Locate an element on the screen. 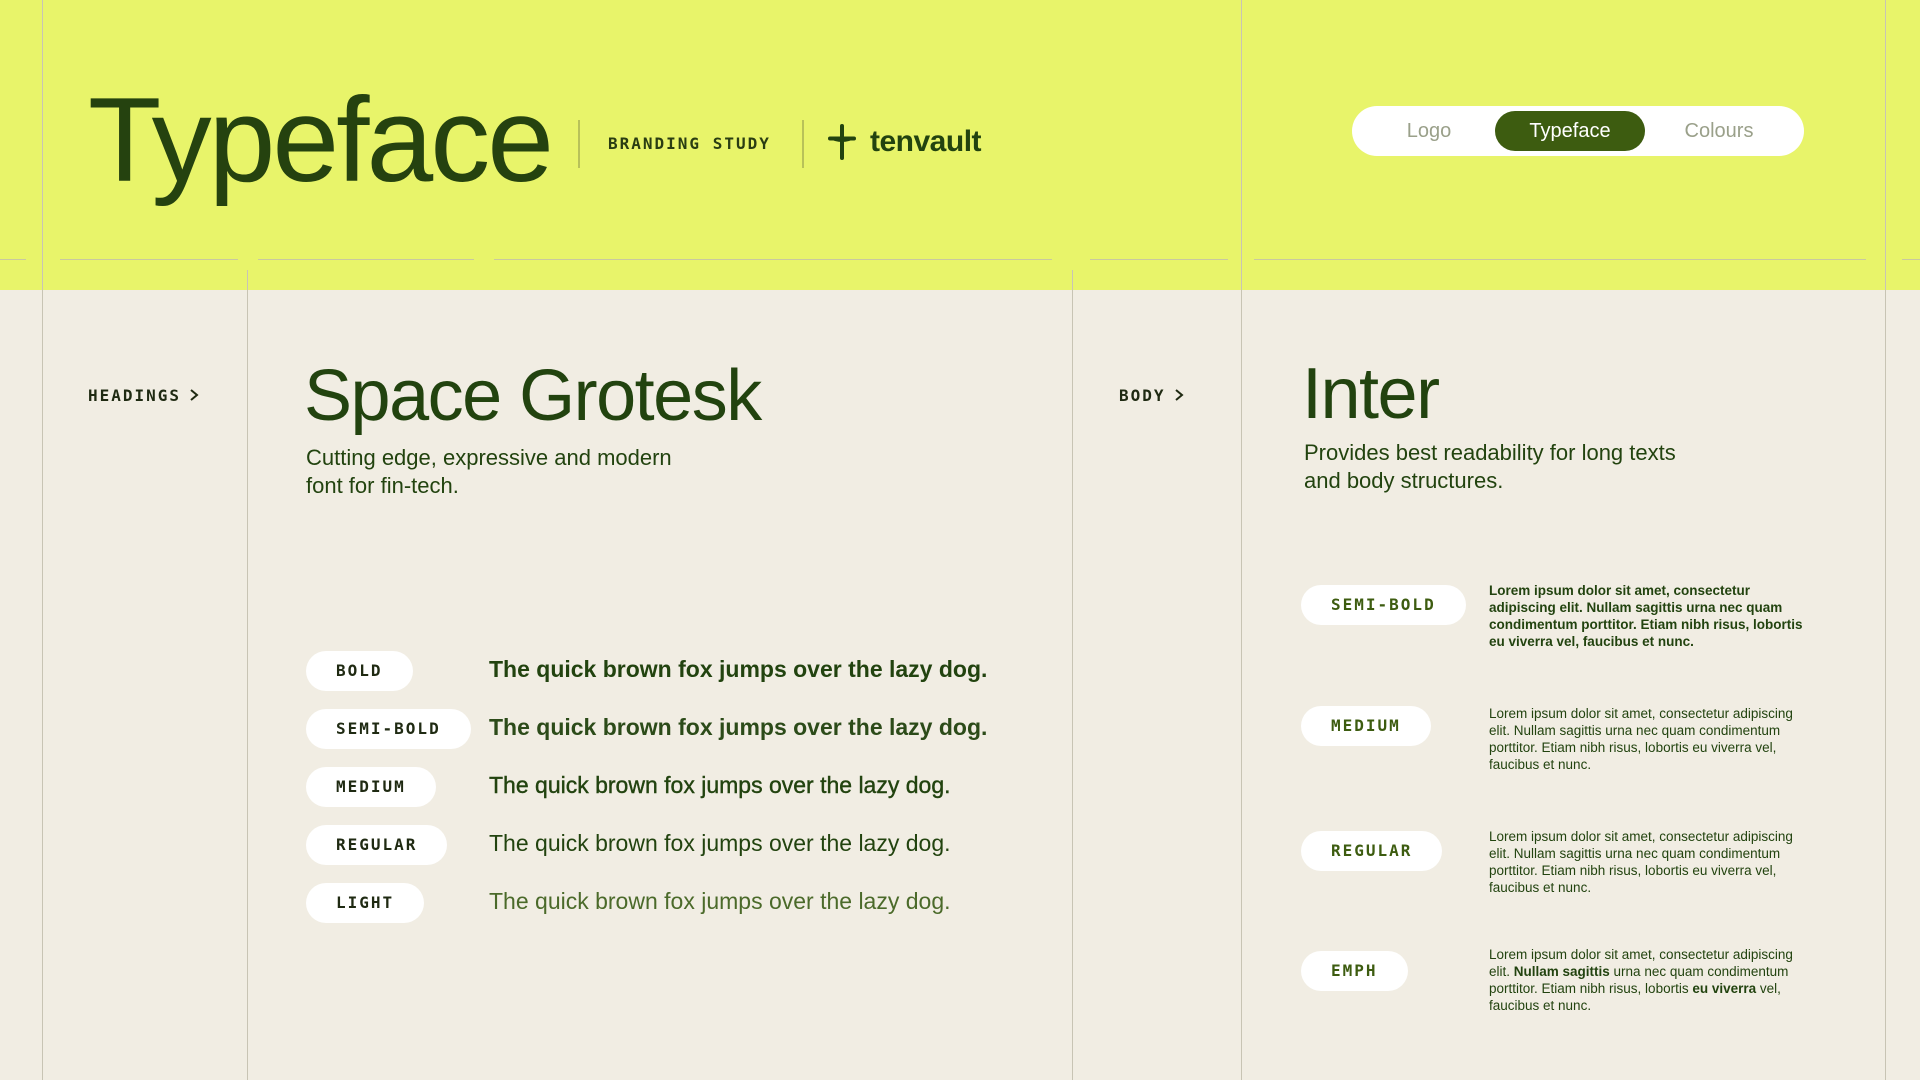  branding-study-label: BRANDING STUDY is located at coordinates (689, 143).